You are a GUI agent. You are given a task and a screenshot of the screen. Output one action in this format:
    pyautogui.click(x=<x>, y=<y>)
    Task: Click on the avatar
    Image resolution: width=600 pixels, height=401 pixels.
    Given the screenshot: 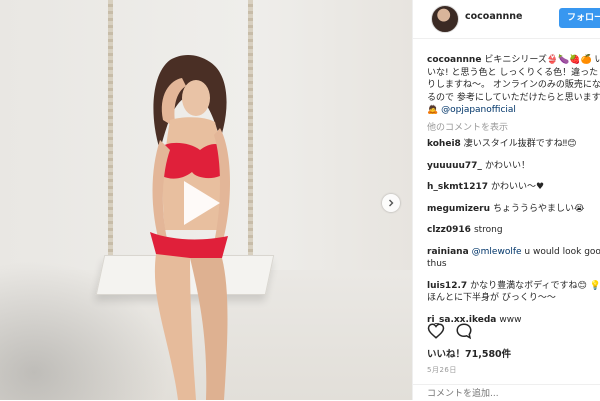 What is the action you would take?
    pyautogui.click(x=445, y=19)
    